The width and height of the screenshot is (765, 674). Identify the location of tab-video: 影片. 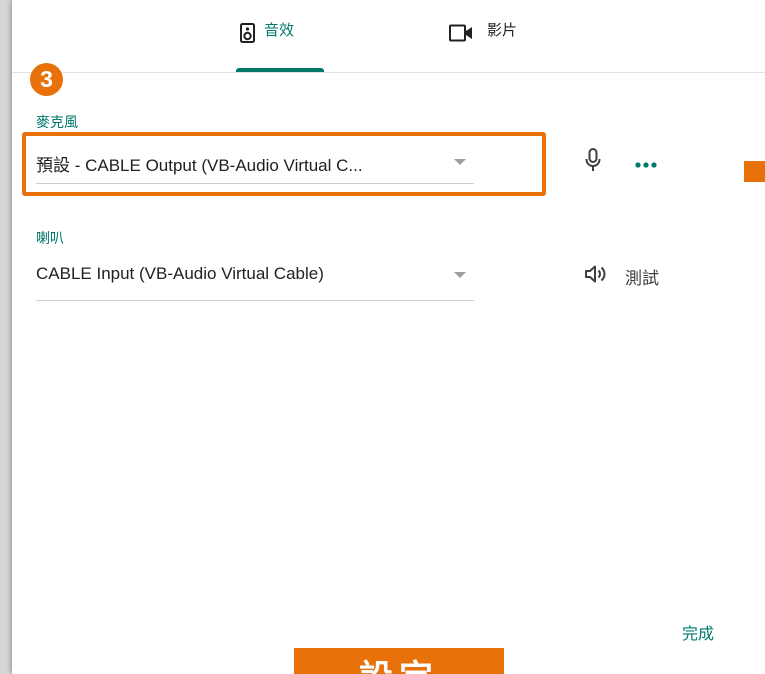
(483, 40).